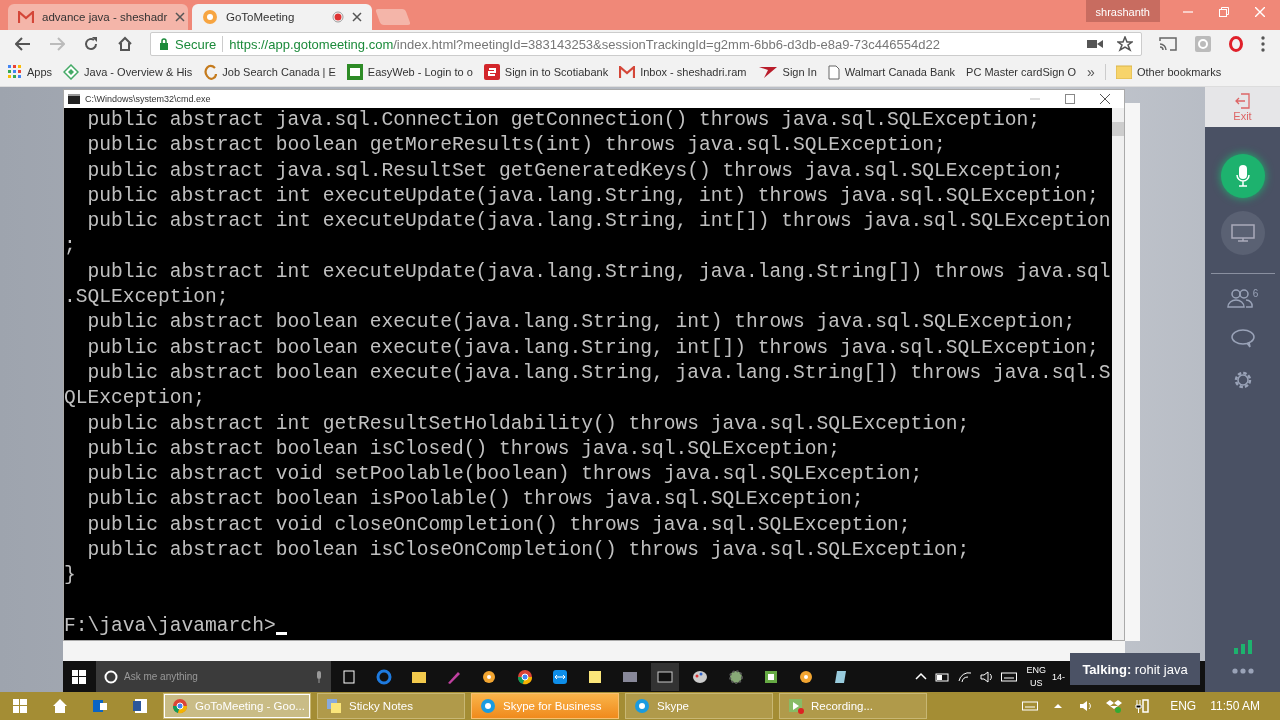 The image size is (1280, 720). I want to click on microphone-button, so click(1242, 176).